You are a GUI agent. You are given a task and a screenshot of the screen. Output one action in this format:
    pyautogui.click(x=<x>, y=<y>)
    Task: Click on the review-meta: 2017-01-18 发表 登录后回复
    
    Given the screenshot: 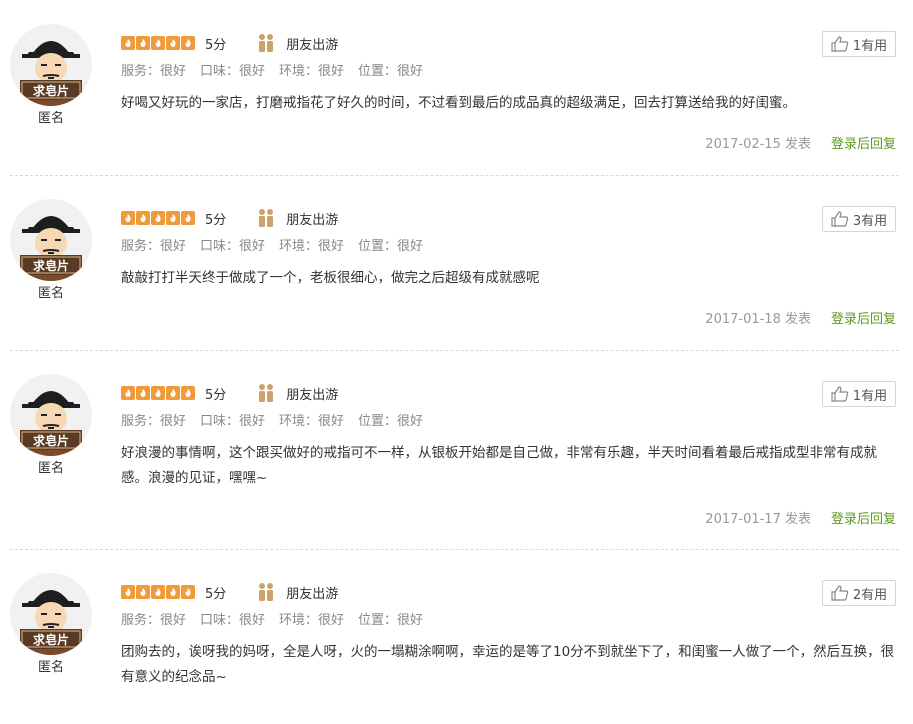 What is the action you would take?
    pyautogui.click(x=800, y=317)
    